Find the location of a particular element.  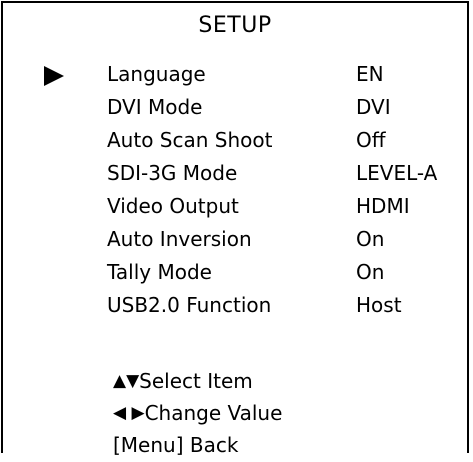

menu-item-auto-scan-shoot: Auto Scan Shoot Off is located at coordinates (235, 140).